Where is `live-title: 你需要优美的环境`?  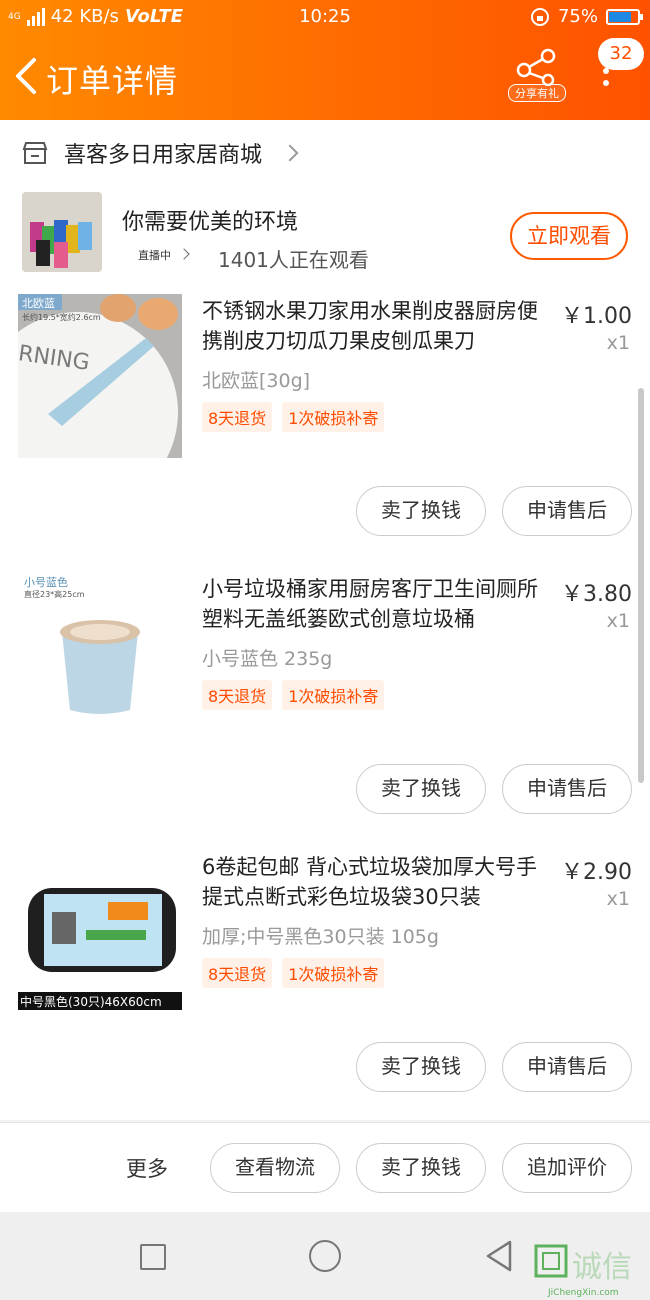 live-title: 你需要优美的环境 is located at coordinates (210, 222).